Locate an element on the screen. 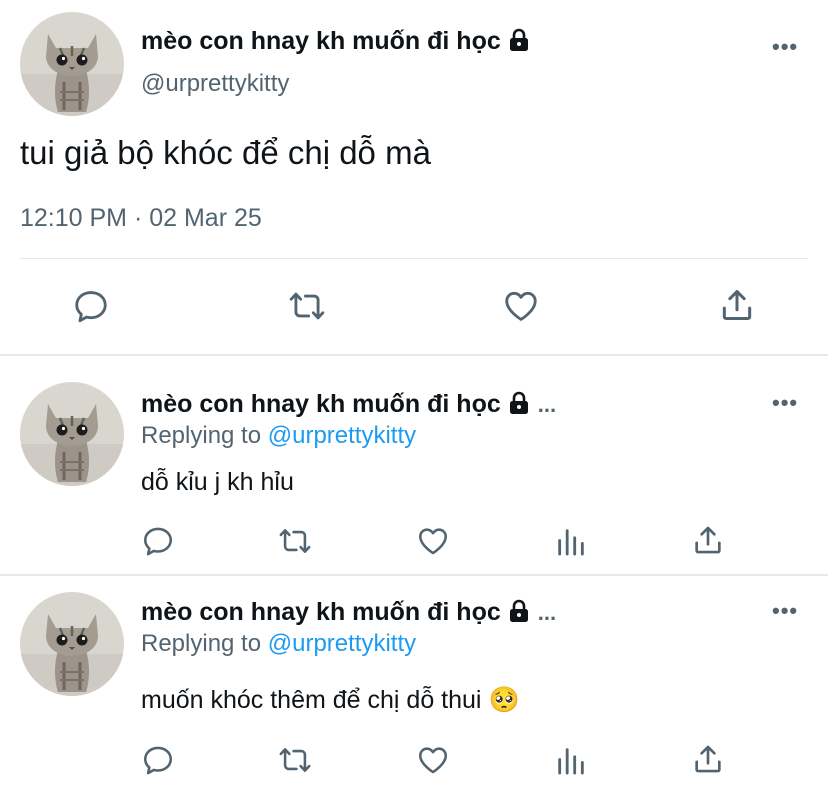 Image resolution: width=828 pixels, height=790 pixels. display-name-row: mèo con hnay kh muốn đi học is located at coordinates (336, 43).